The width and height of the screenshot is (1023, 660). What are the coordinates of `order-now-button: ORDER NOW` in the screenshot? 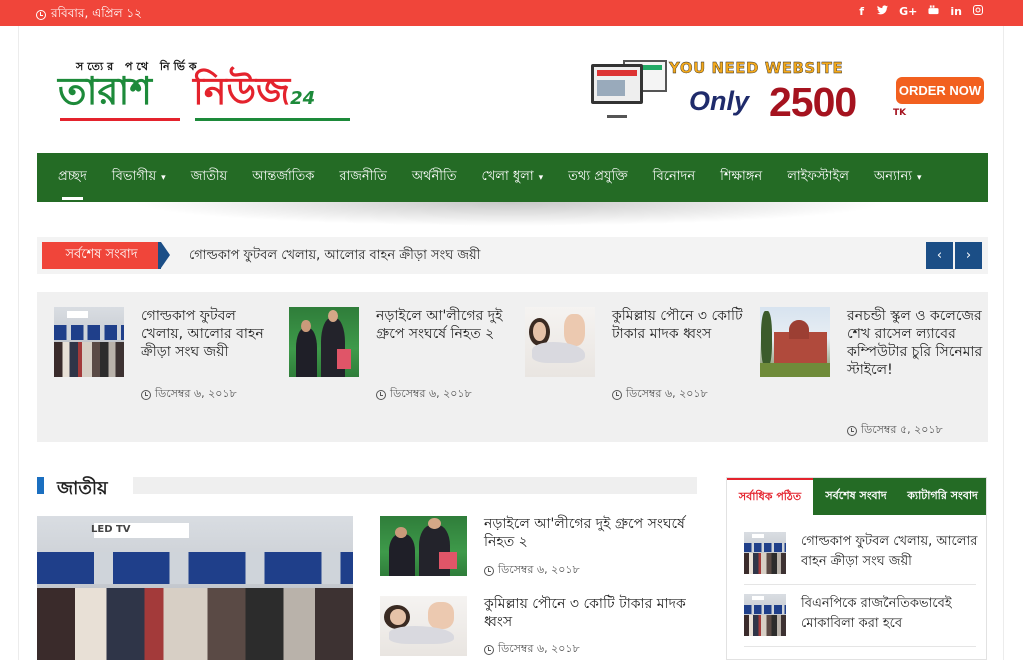 It's located at (940, 90).